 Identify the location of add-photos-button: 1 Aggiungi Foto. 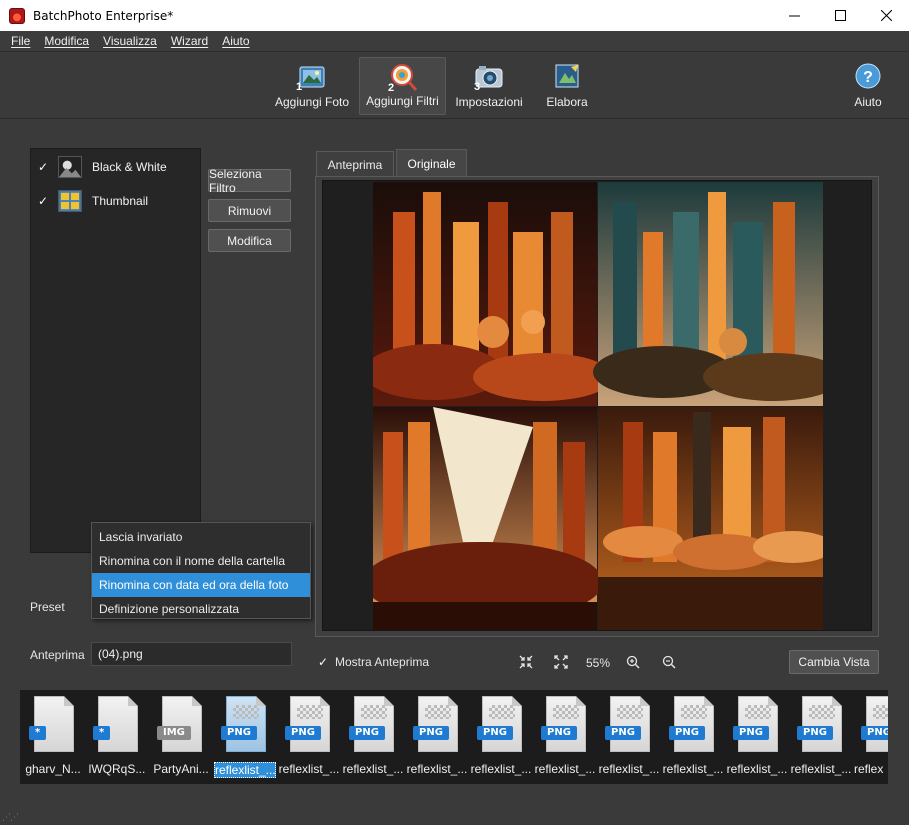
(312, 86).